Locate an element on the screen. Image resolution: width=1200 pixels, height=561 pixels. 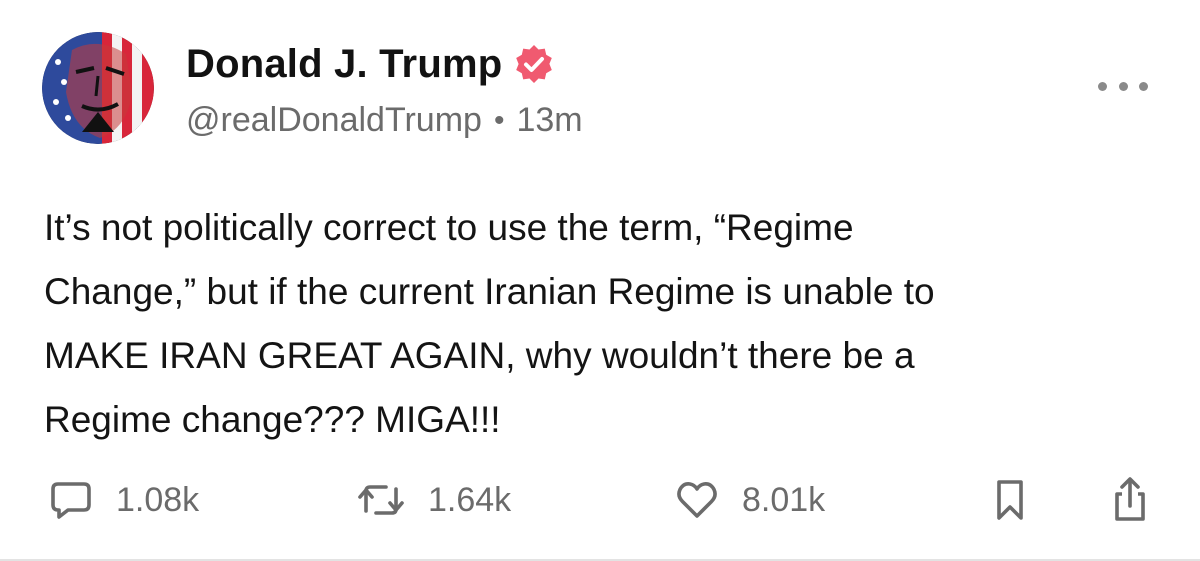
handle-row: @realDonaldTrump • 13m is located at coordinates (384, 120).